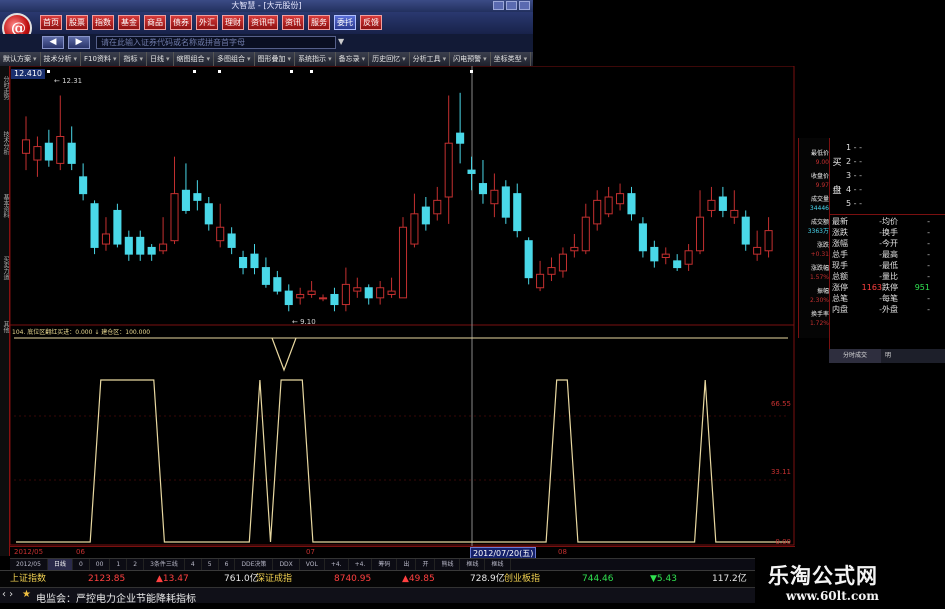  Describe the element at coordinates (312, 59) in the screenshot. I see `toolbar-item-label: 系统指示` at that location.